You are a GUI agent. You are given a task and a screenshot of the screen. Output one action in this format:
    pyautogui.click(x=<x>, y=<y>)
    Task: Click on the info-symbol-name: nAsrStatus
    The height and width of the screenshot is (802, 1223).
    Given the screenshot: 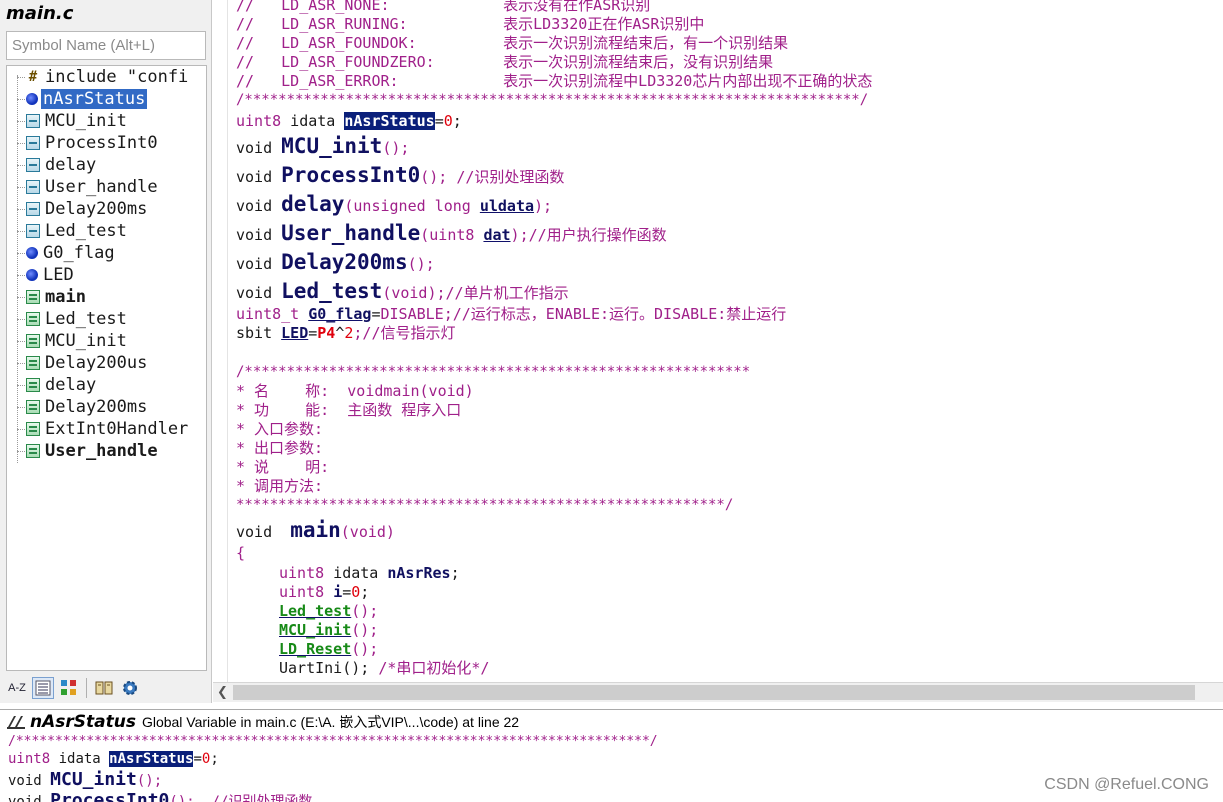 What is the action you would take?
    pyautogui.click(x=83, y=722)
    